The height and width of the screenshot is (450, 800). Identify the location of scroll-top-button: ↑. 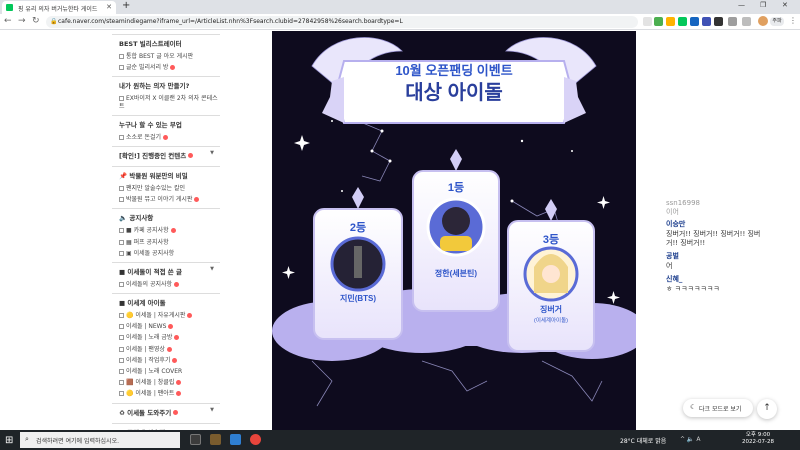
(767, 409).